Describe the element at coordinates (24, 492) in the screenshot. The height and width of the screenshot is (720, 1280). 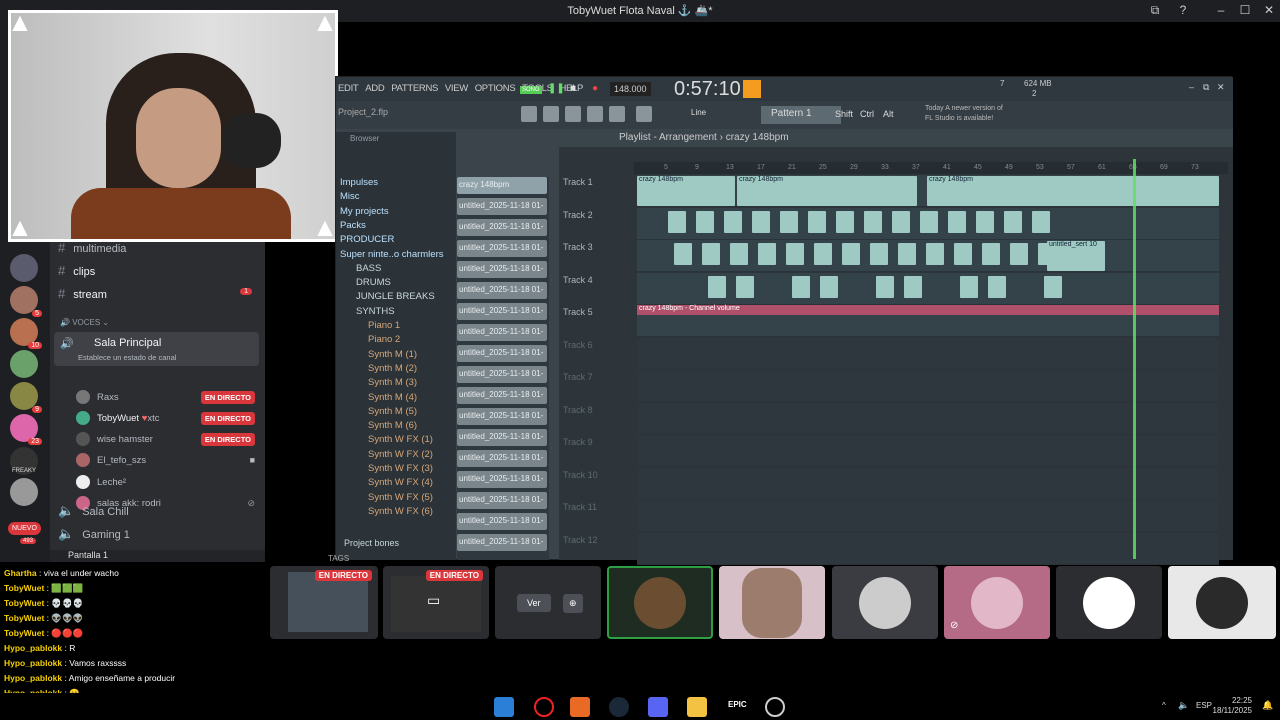
I see `server-icon` at that location.